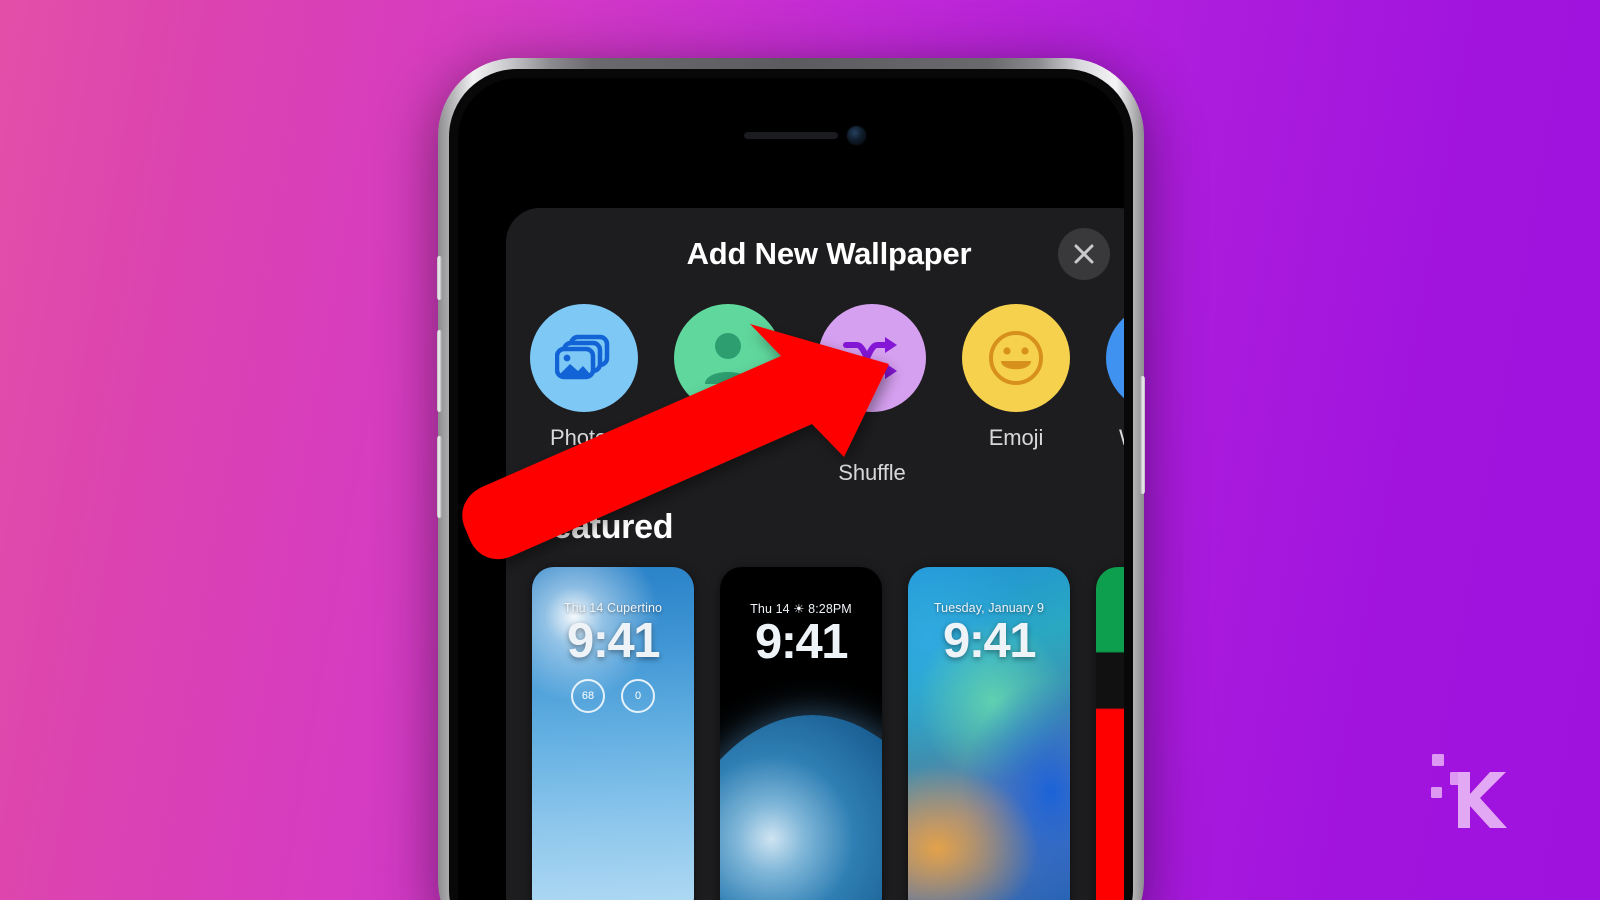 The image size is (1600, 900). I want to click on person-icon, so click(728, 358).